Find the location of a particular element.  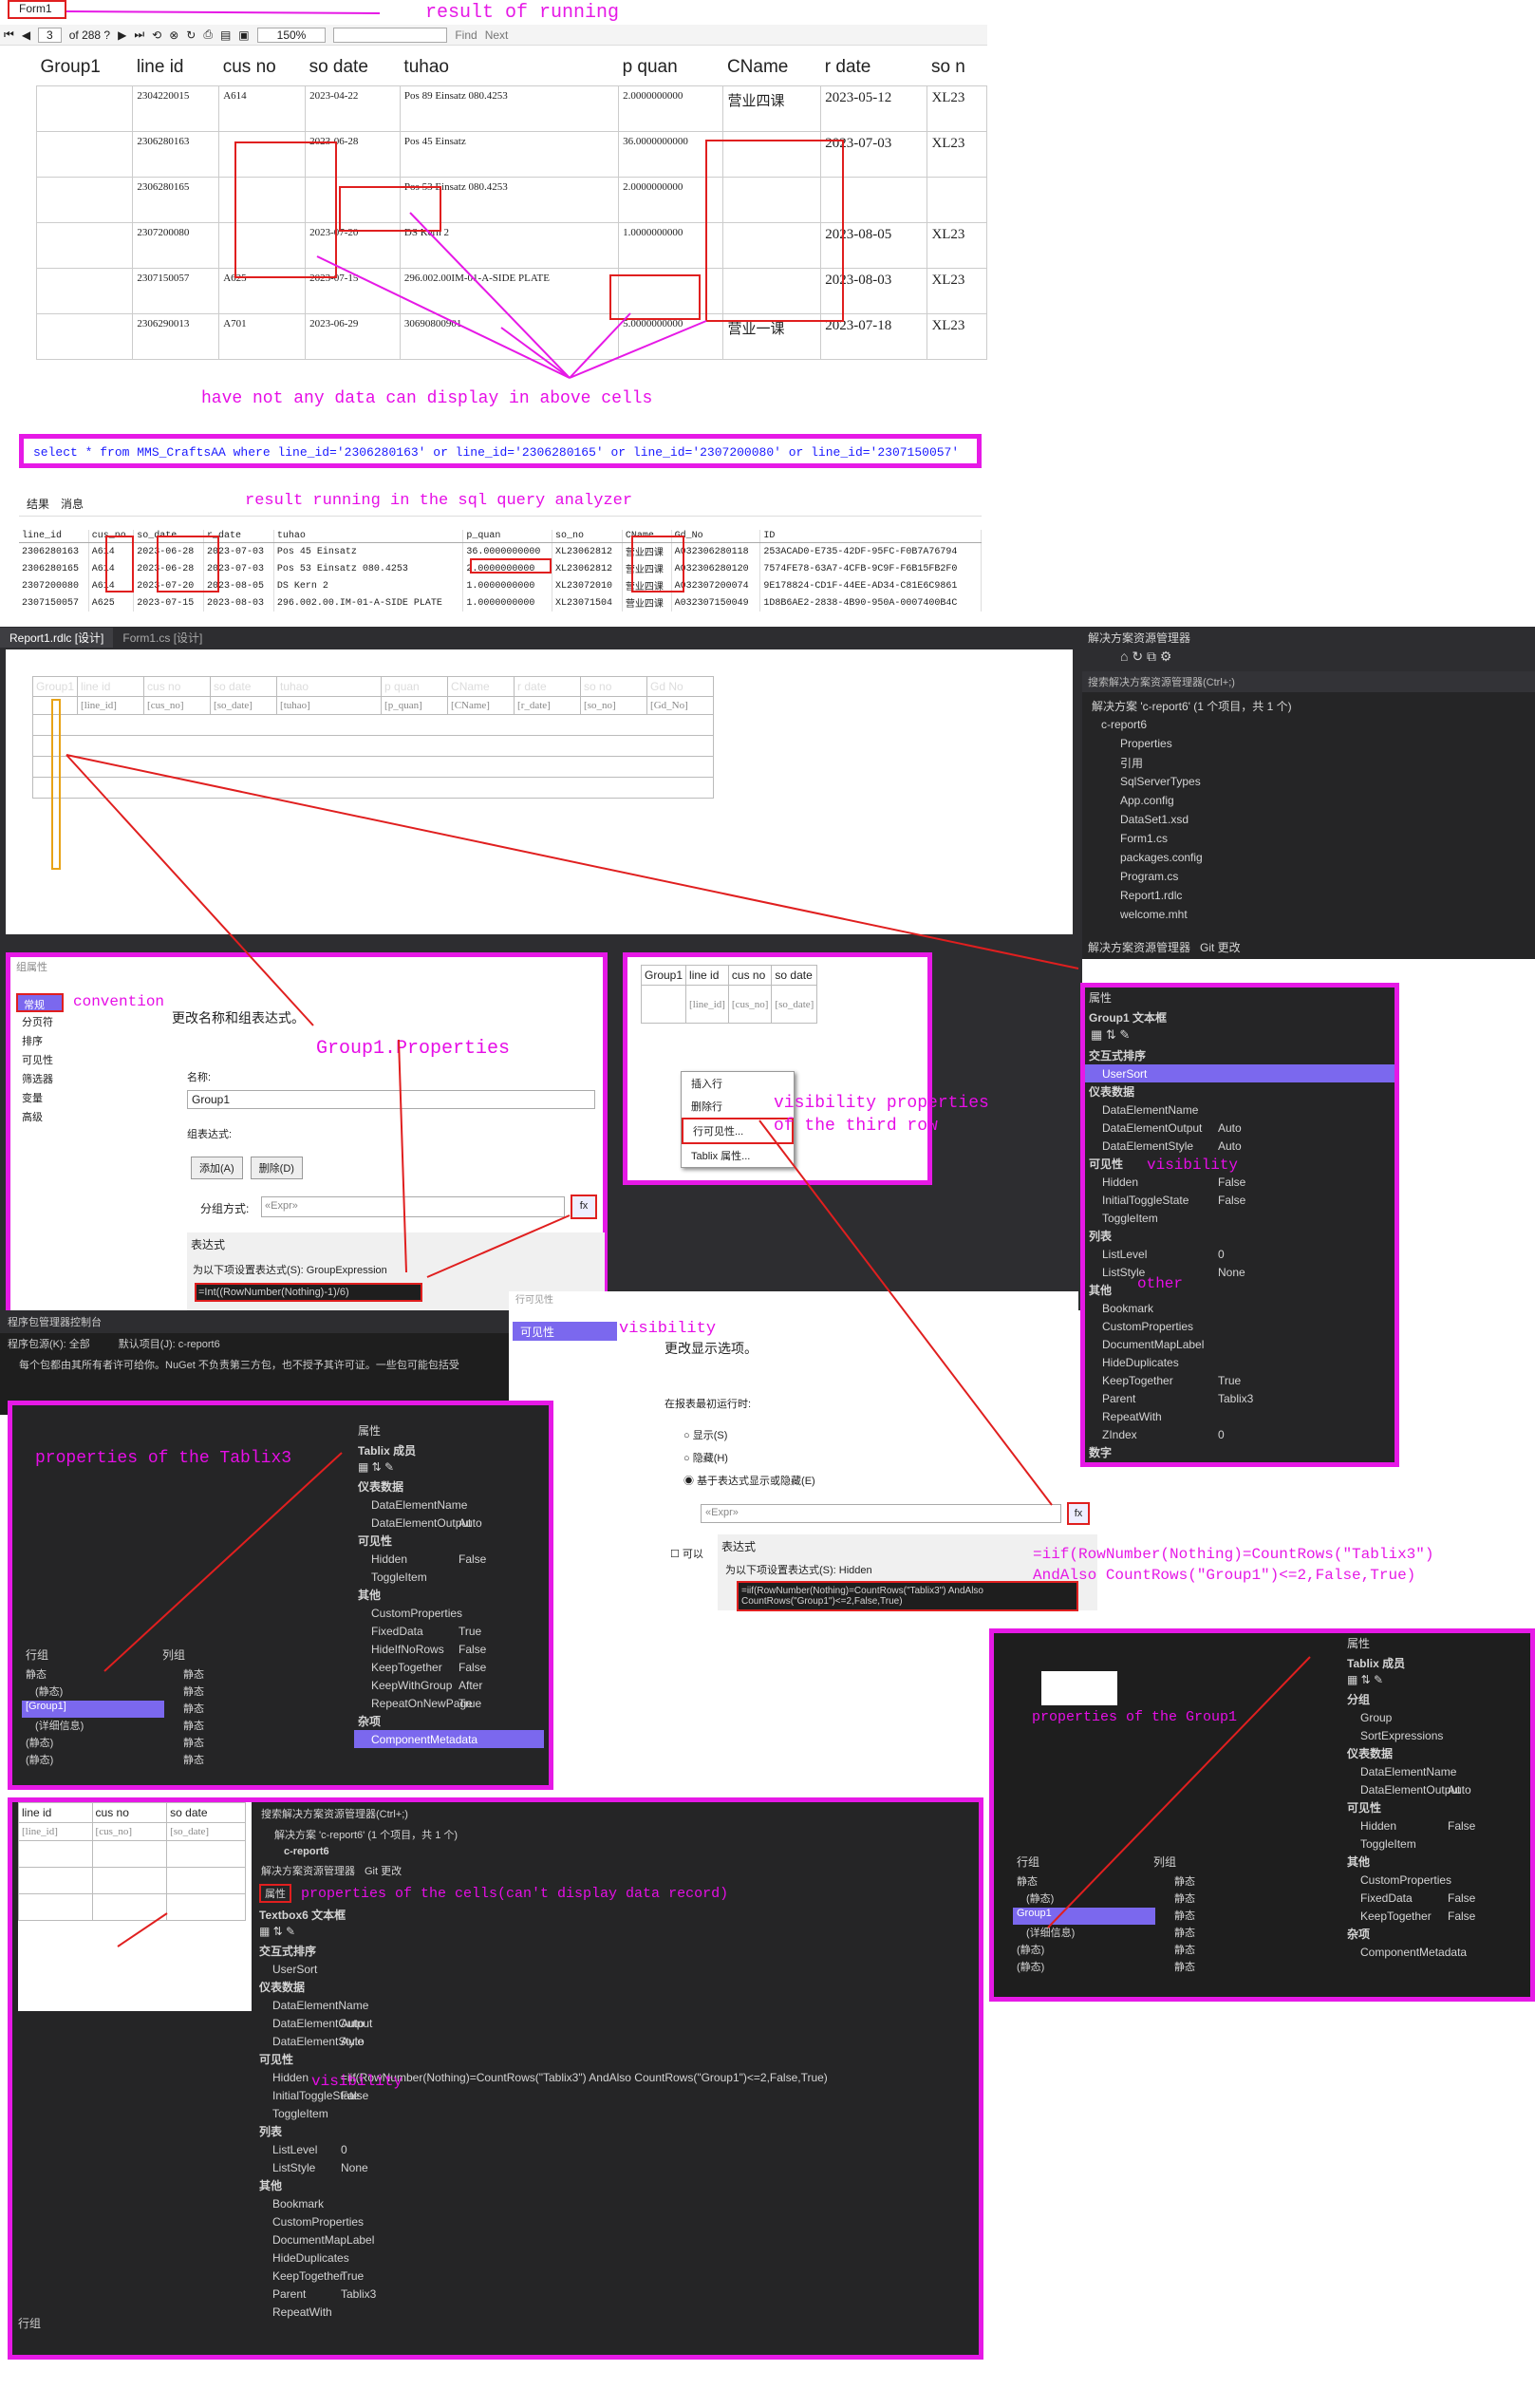

zoom-select: 150% is located at coordinates (291, 35).